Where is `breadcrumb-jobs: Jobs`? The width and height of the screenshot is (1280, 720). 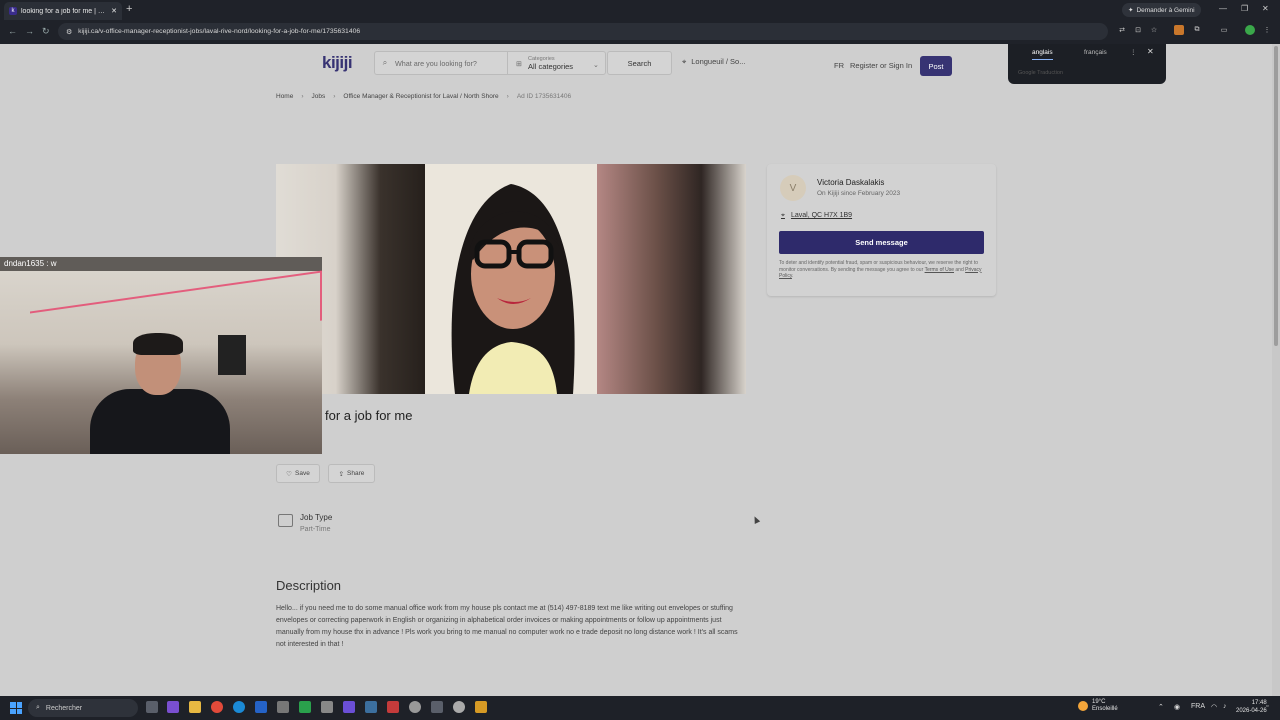 breadcrumb-jobs: Jobs is located at coordinates (319, 96).